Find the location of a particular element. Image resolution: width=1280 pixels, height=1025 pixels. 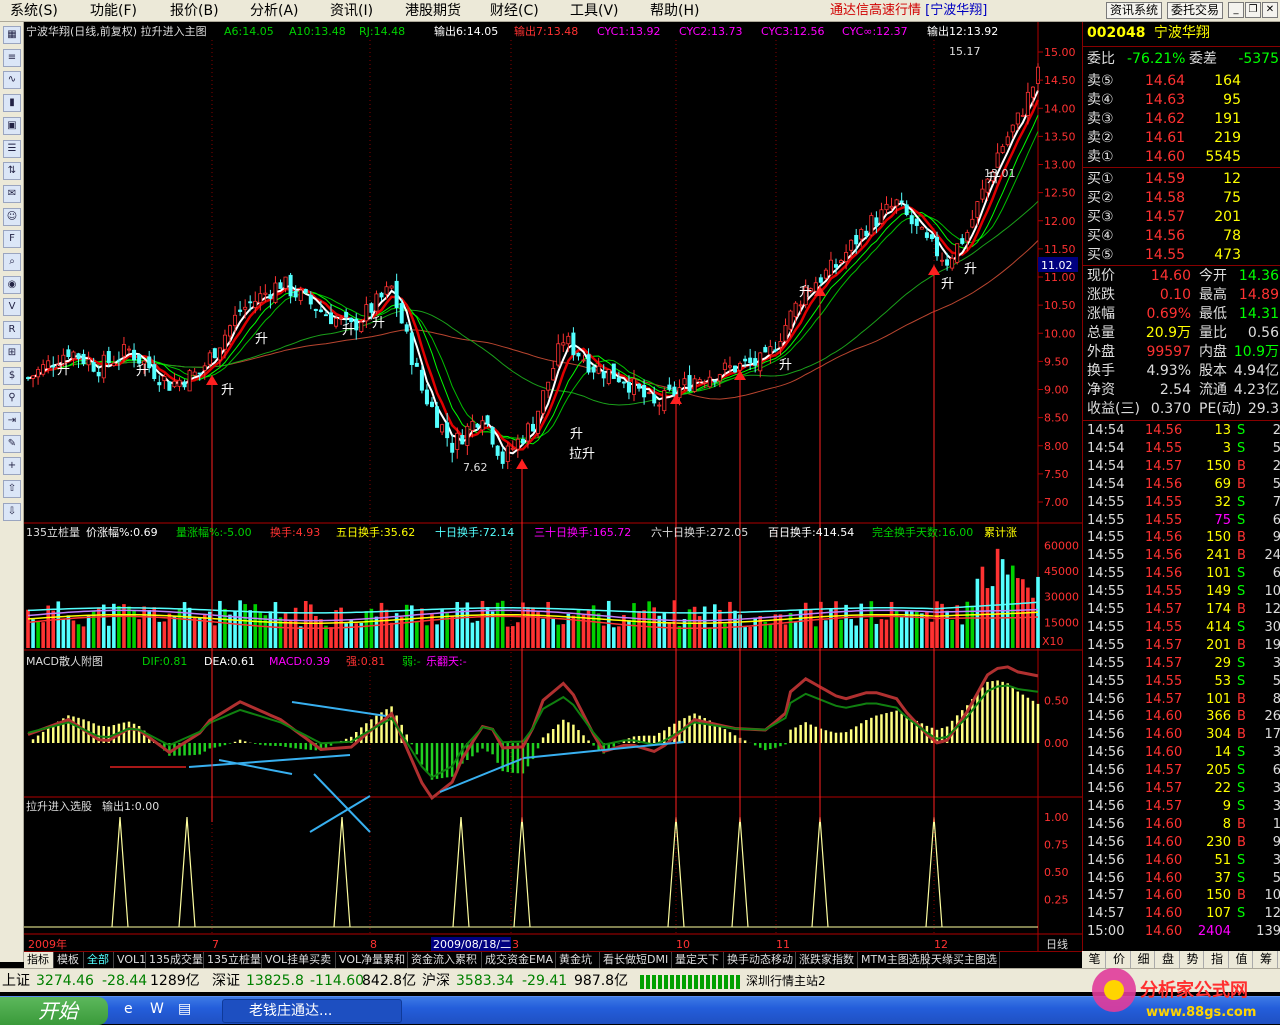

indicator-tab: 资金流入累积 is located at coordinates (445, 960).